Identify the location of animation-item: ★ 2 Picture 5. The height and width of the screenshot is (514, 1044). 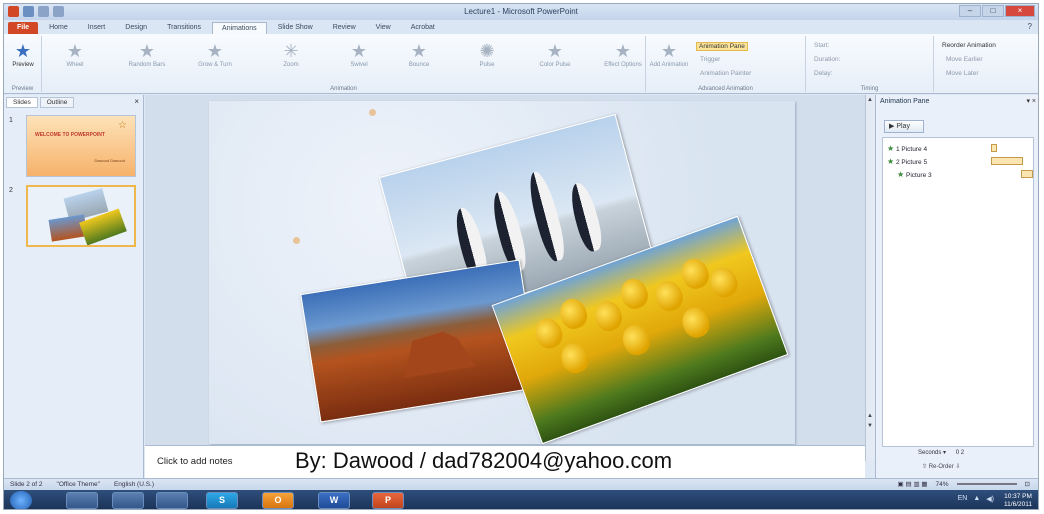
(907, 161).